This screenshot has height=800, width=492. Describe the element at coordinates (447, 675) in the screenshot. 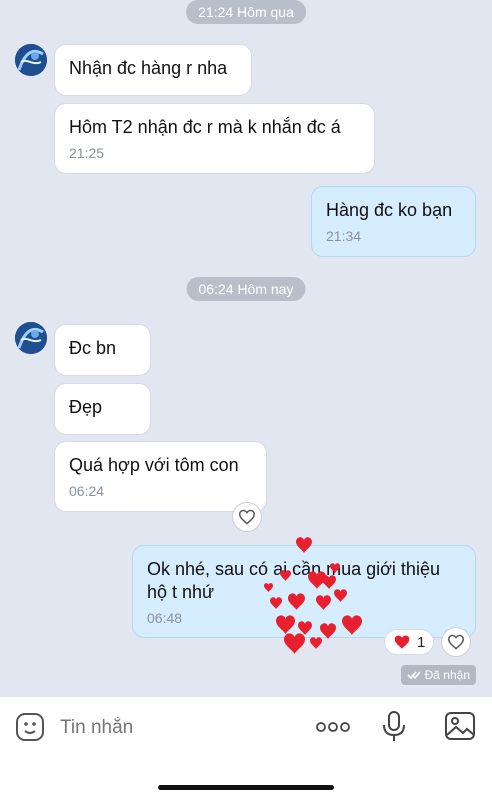

I see `delivery-status-label: Đã nhận` at that location.